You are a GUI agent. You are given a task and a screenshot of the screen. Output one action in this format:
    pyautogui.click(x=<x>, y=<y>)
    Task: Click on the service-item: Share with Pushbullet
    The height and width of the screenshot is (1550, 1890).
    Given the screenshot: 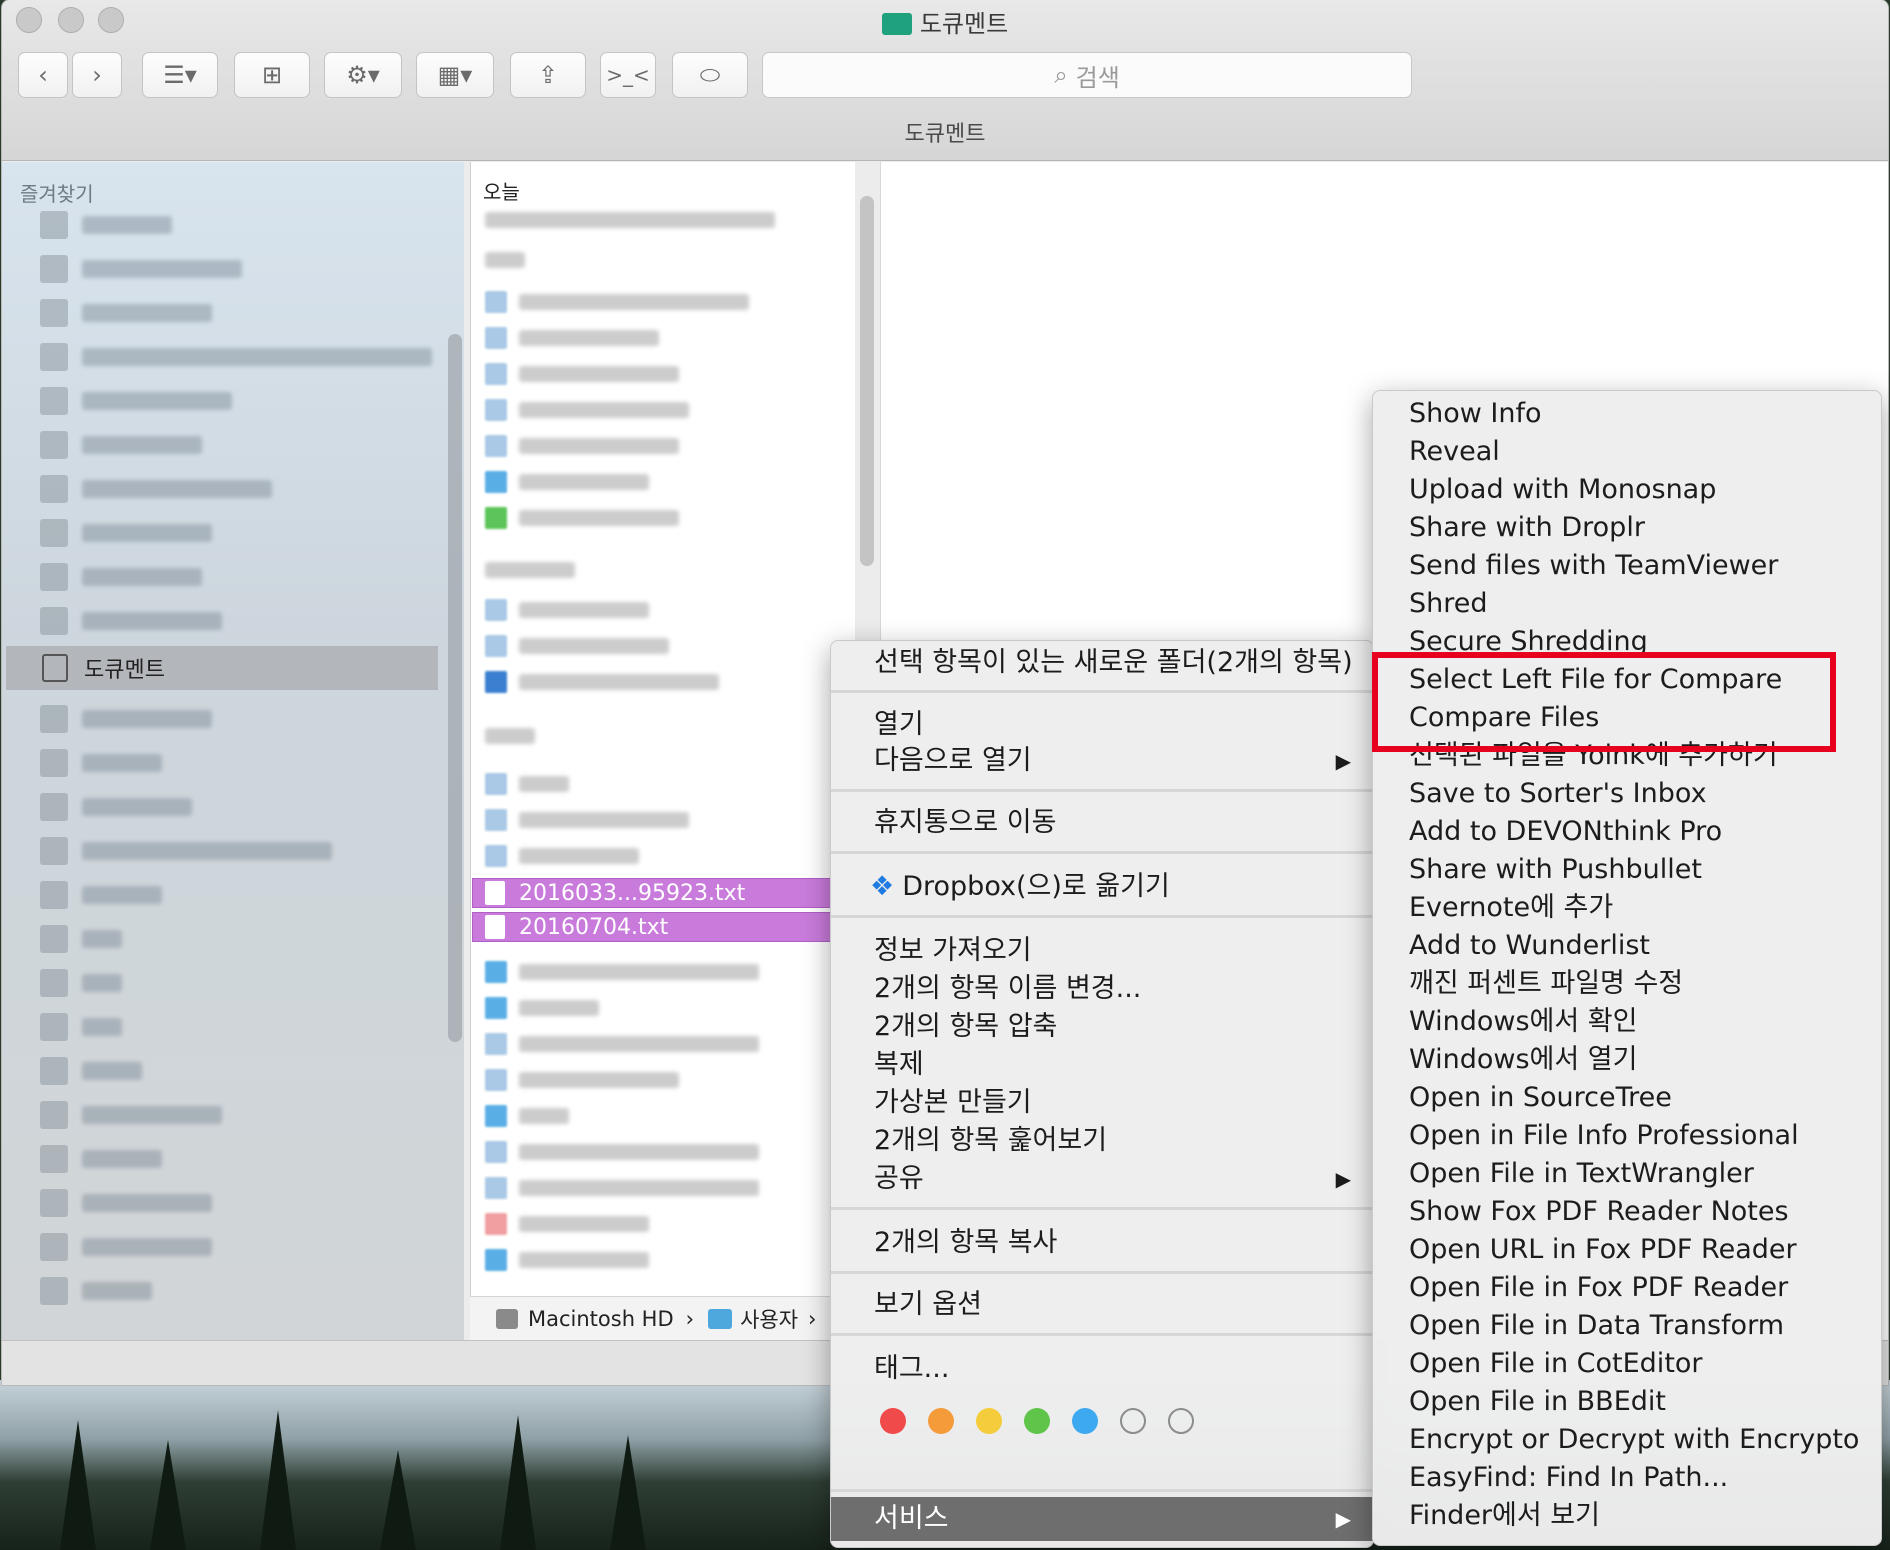 What is the action you would take?
    pyautogui.click(x=1627, y=870)
    